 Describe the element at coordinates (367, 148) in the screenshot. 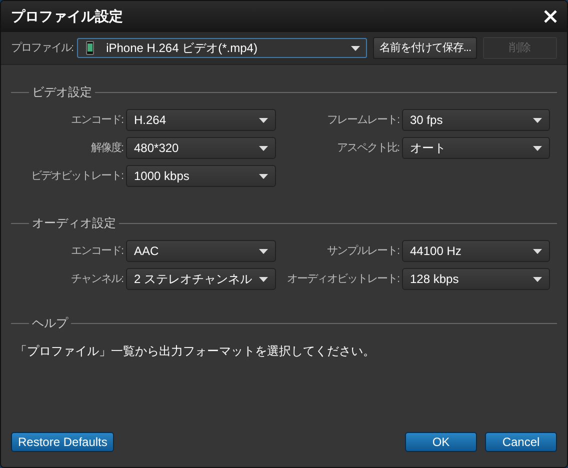

I see `field-label: アスペクト比:` at that location.